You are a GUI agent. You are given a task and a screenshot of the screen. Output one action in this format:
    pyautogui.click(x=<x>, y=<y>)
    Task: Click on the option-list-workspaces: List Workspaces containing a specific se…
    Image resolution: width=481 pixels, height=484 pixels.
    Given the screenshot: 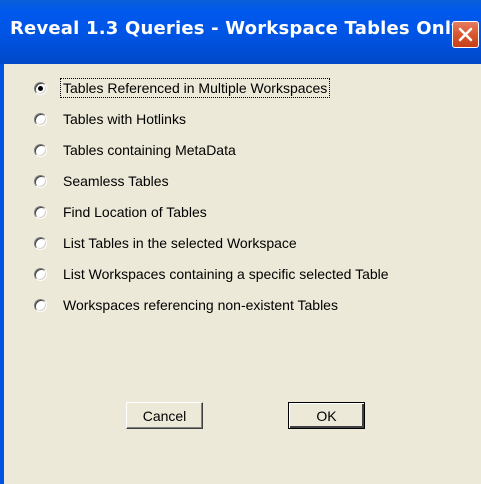 What is the action you would take?
    pyautogui.click(x=212, y=274)
    